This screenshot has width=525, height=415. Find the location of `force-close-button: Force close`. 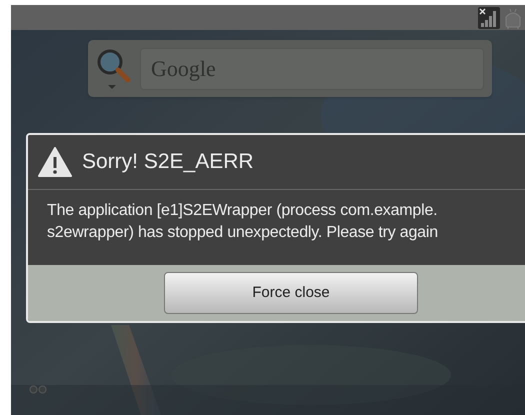

force-close-button: Force close is located at coordinates (291, 293).